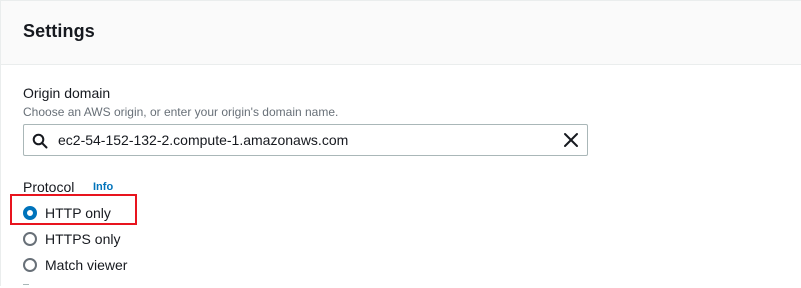  What do you see at coordinates (30, 213) in the screenshot?
I see `radio-checked-icon` at bounding box center [30, 213].